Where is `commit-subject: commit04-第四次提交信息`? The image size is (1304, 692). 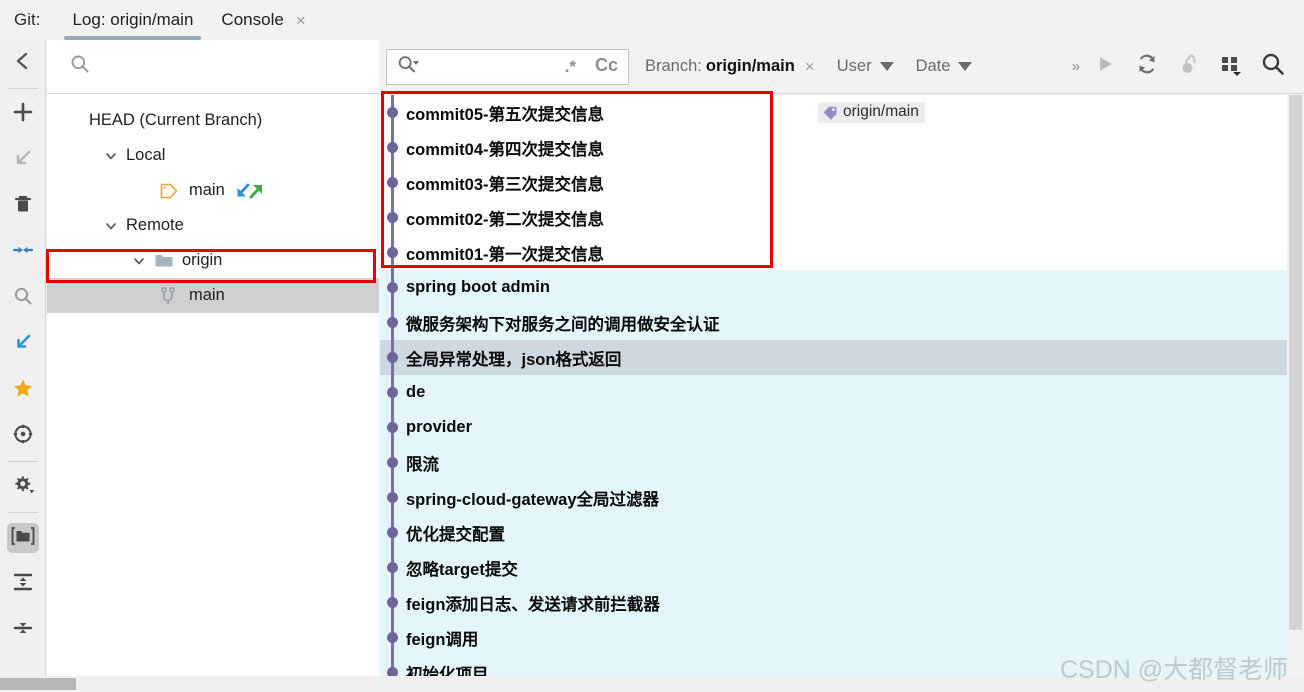
commit-subject: commit04-第四次提交信息 is located at coordinates (505, 149).